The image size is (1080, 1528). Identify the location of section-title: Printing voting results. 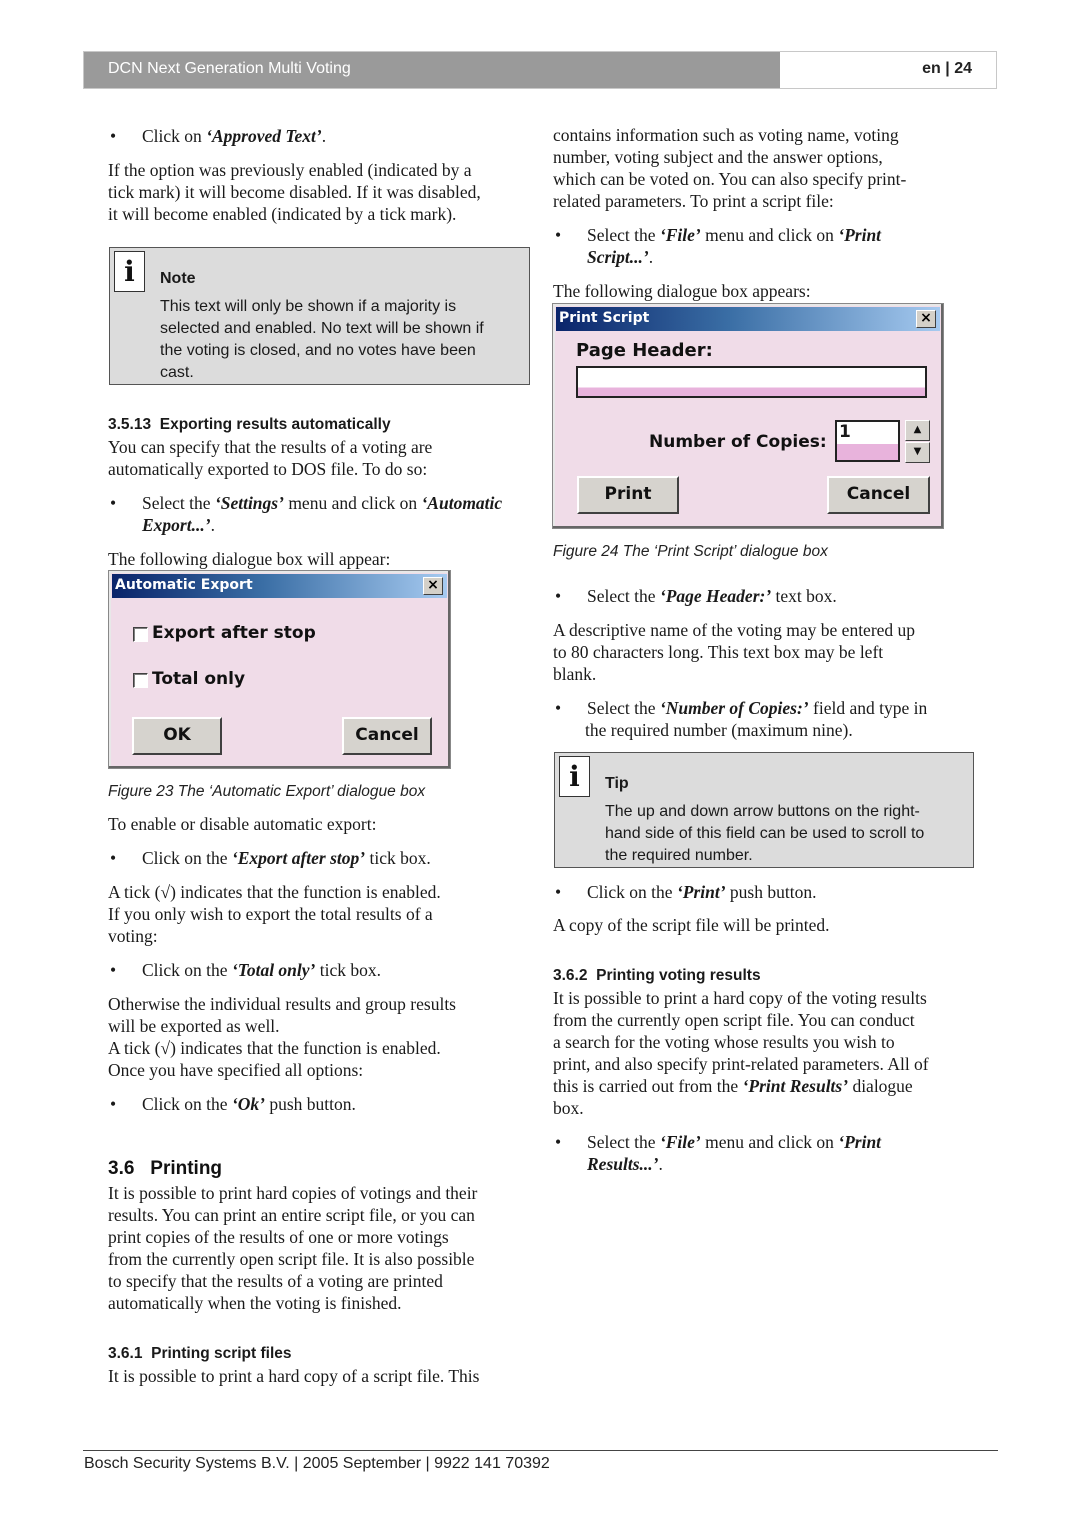
(678, 975).